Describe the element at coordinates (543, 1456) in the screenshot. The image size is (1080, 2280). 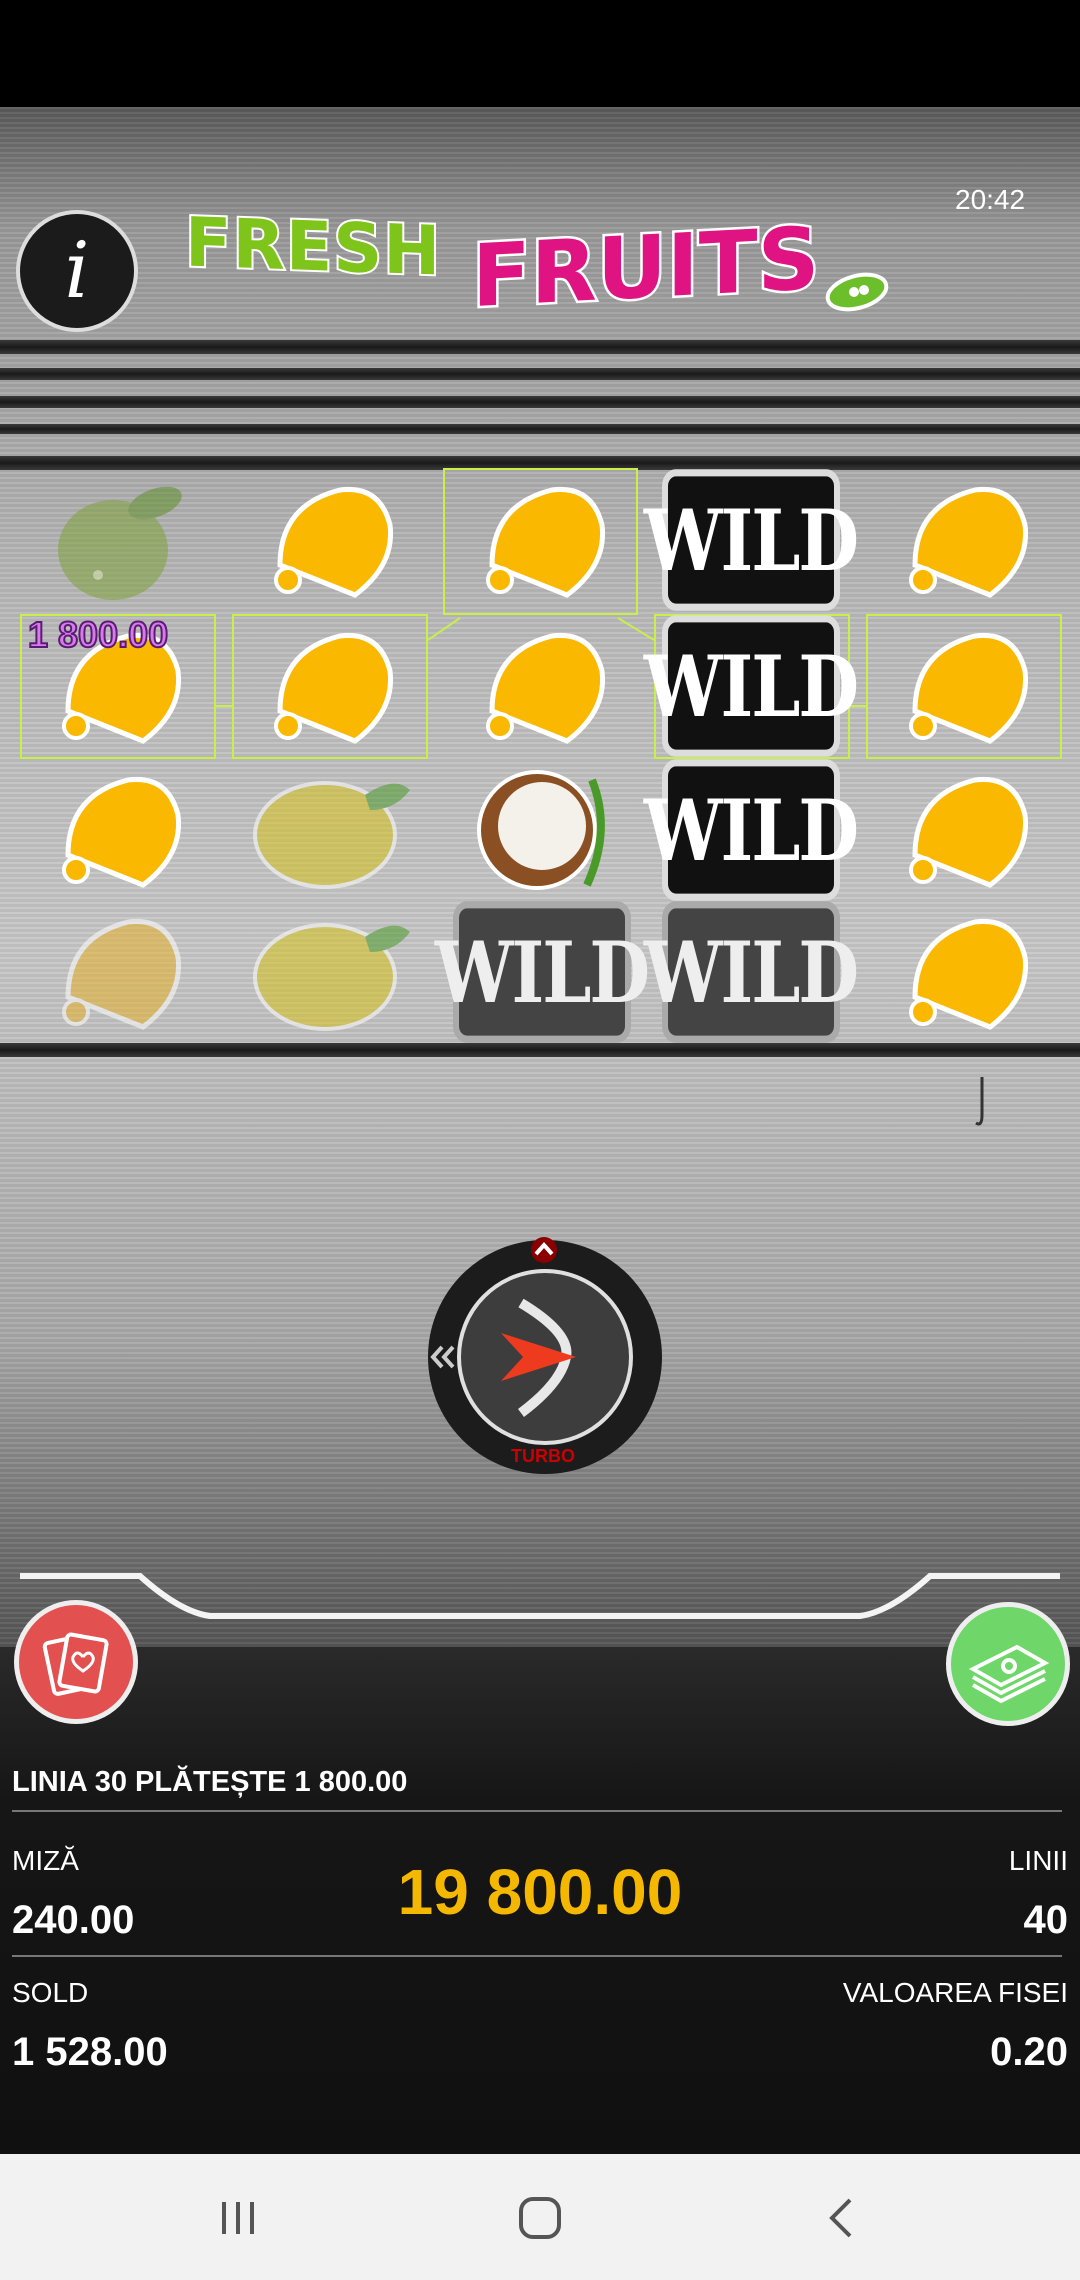
I see `turbo-label: TURBO` at that location.